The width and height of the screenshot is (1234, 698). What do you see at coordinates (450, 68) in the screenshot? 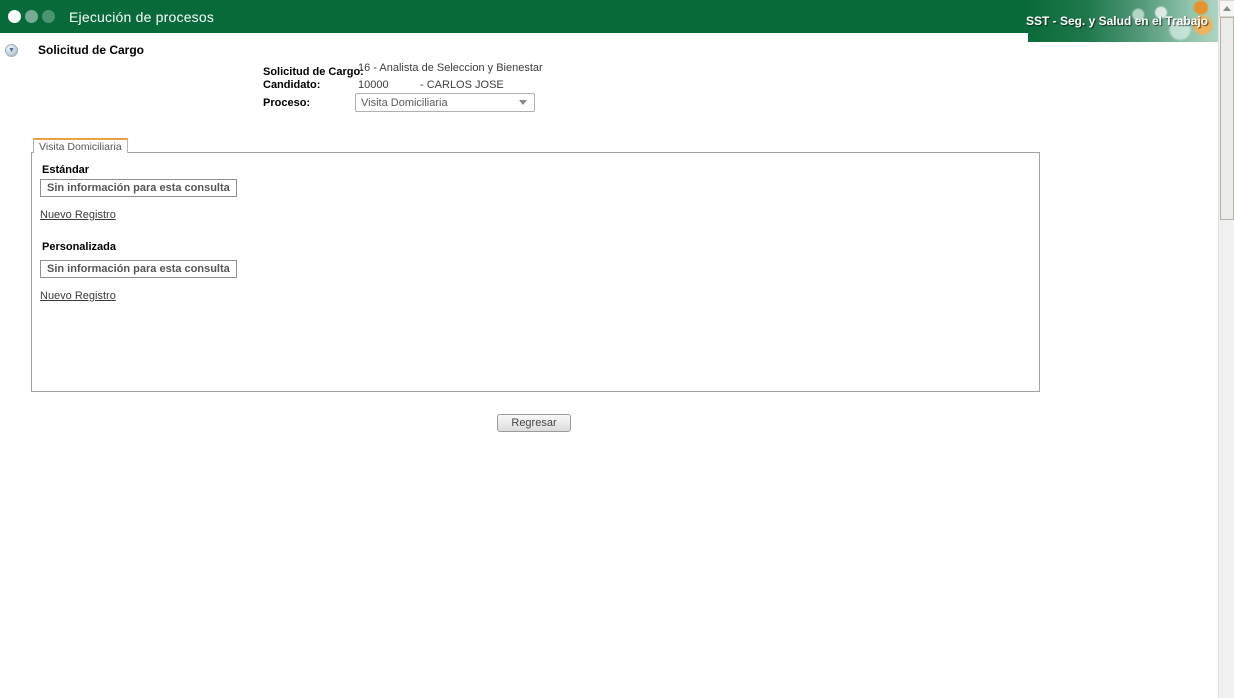
I see `field-value-solicitud: 16 - Analista de Seleccion y Bienestar` at bounding box center [450, 68].